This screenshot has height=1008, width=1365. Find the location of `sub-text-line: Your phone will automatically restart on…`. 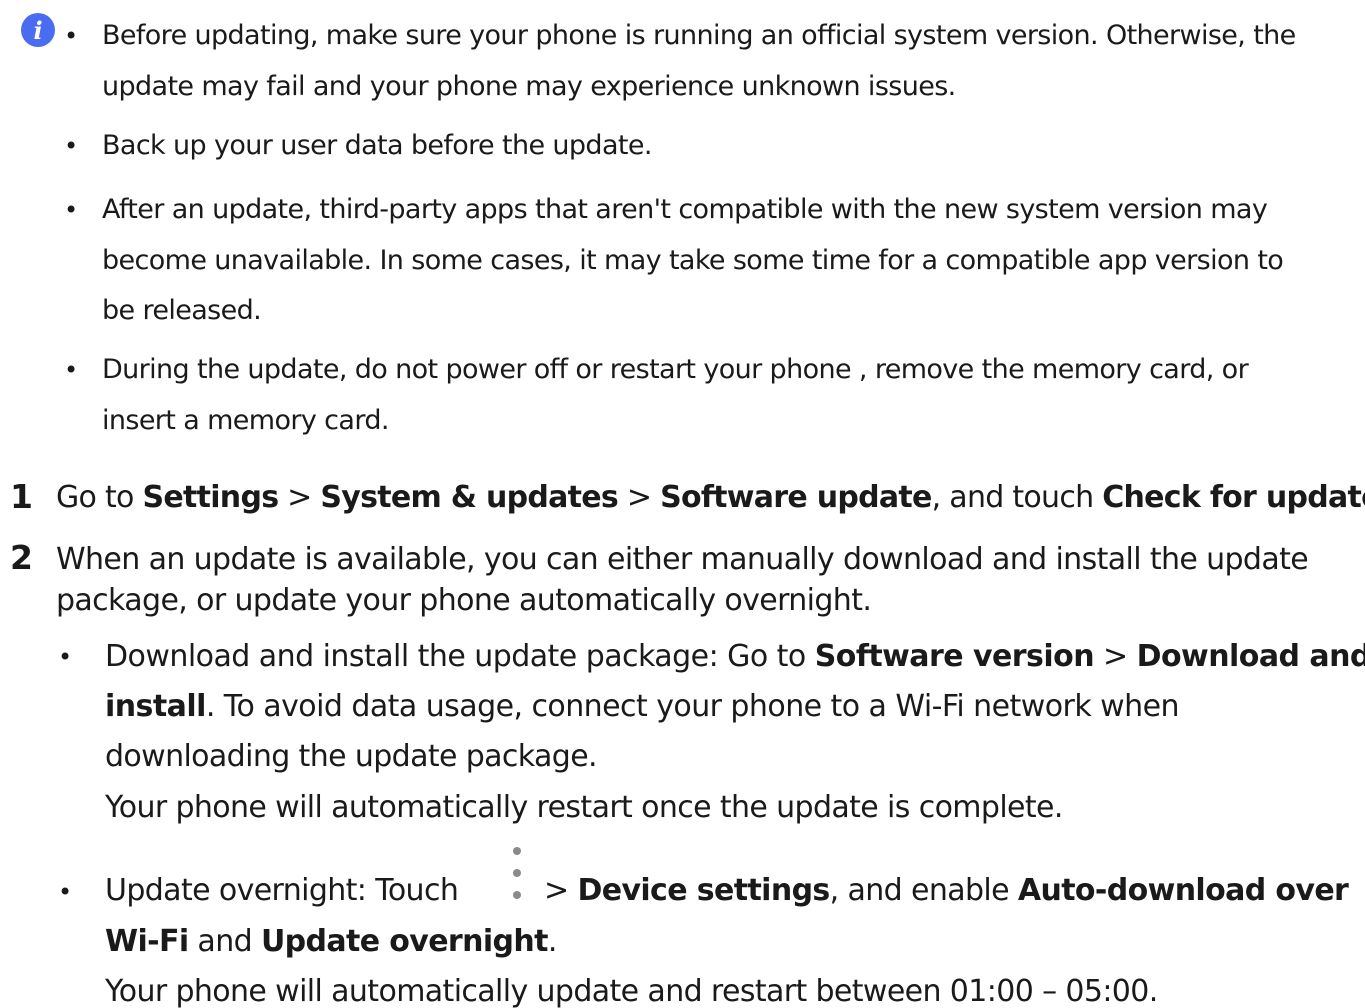

sub-text-line: Your phone will automatically restart on… is located at coordinates (584, 807).